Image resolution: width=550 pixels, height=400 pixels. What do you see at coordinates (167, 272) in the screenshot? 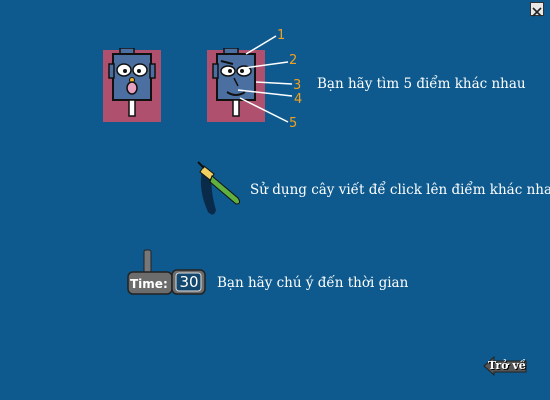
I see `timer-widget: Time: 30` at bounding box center [167, 272].